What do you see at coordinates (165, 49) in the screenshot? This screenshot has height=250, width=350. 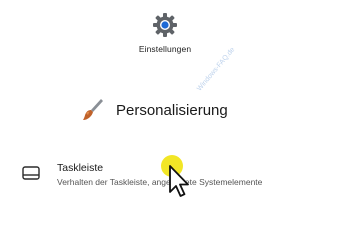 I see `settings-app-label: Einstellungen` at bounding box center [165, 49].